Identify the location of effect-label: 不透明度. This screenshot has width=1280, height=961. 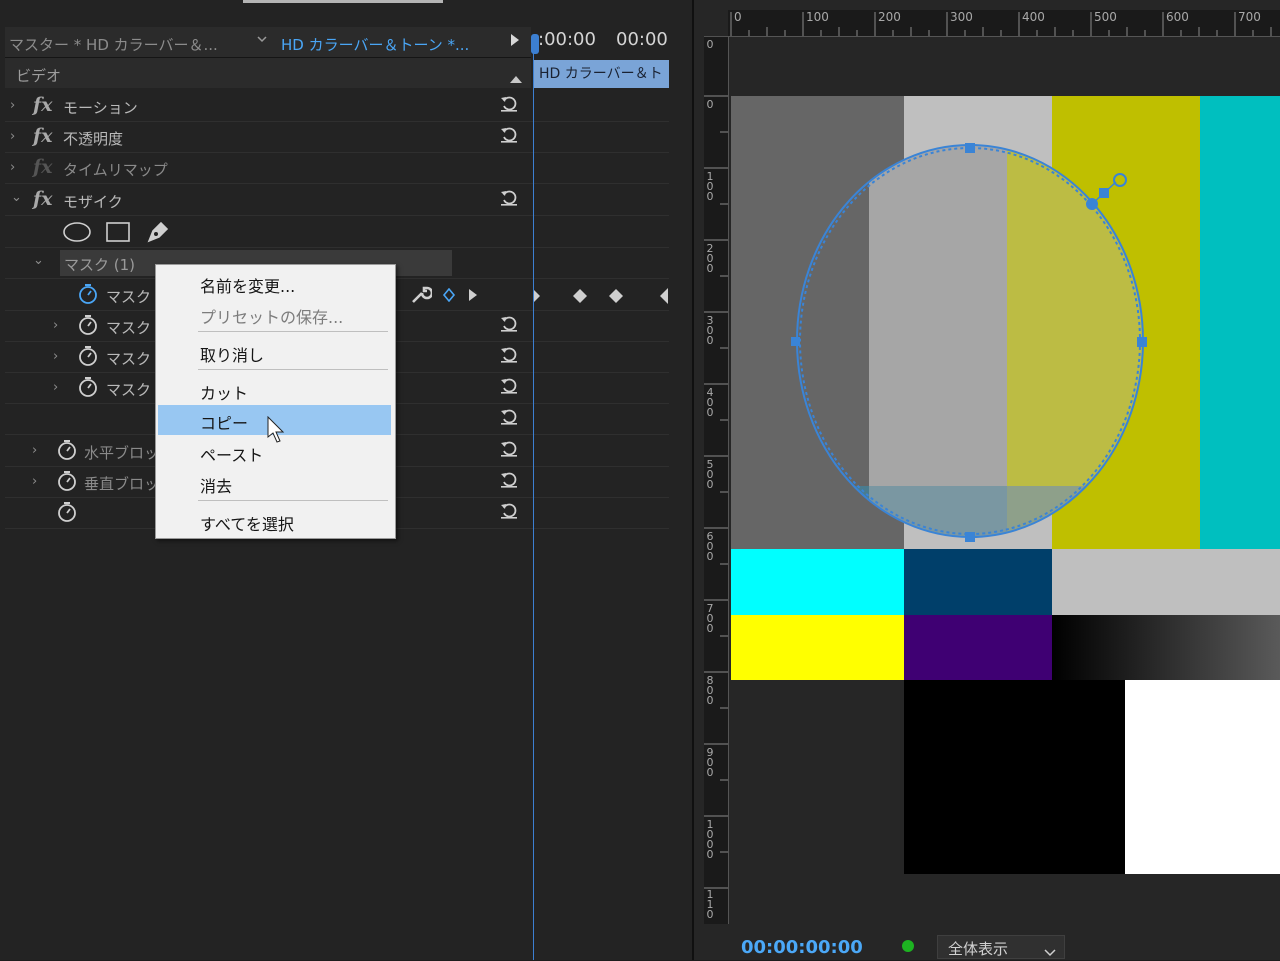
(93, 139).